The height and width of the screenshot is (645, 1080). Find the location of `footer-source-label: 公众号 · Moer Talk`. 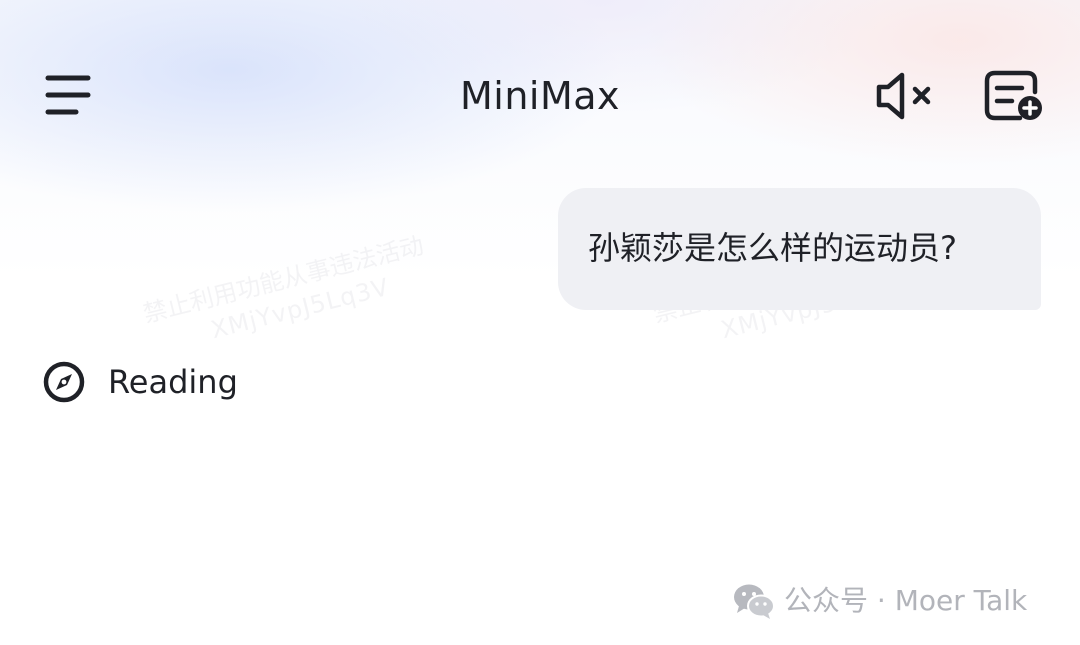

footer-source-label: 公众号 · Moer Talk is located at coordinates (906, 600).